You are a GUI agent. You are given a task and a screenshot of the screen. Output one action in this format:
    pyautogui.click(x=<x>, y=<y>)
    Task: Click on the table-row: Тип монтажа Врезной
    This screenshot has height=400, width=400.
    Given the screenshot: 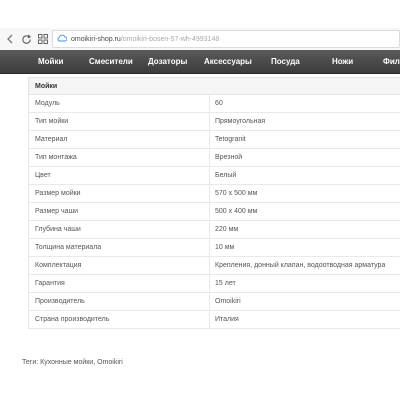 What is the action you would take?
    pyautogui.click(x=214, y=158)
    